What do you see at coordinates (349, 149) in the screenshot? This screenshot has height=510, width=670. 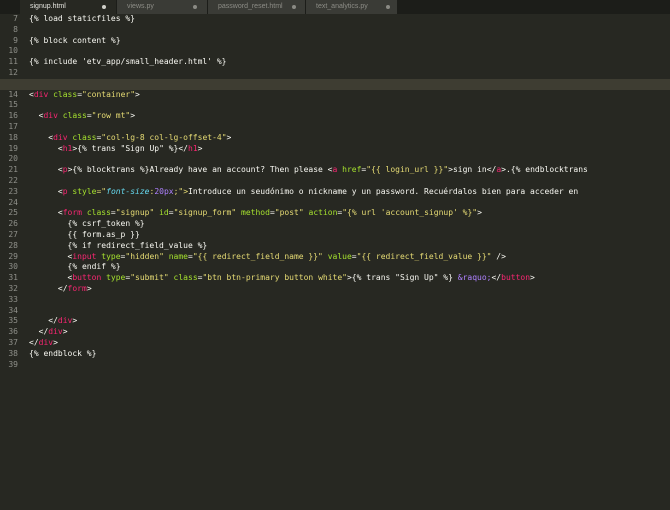 I see `code-line: <h1>{% trans "Sign Up" %}</h1>` at bounding box center [349, 149].